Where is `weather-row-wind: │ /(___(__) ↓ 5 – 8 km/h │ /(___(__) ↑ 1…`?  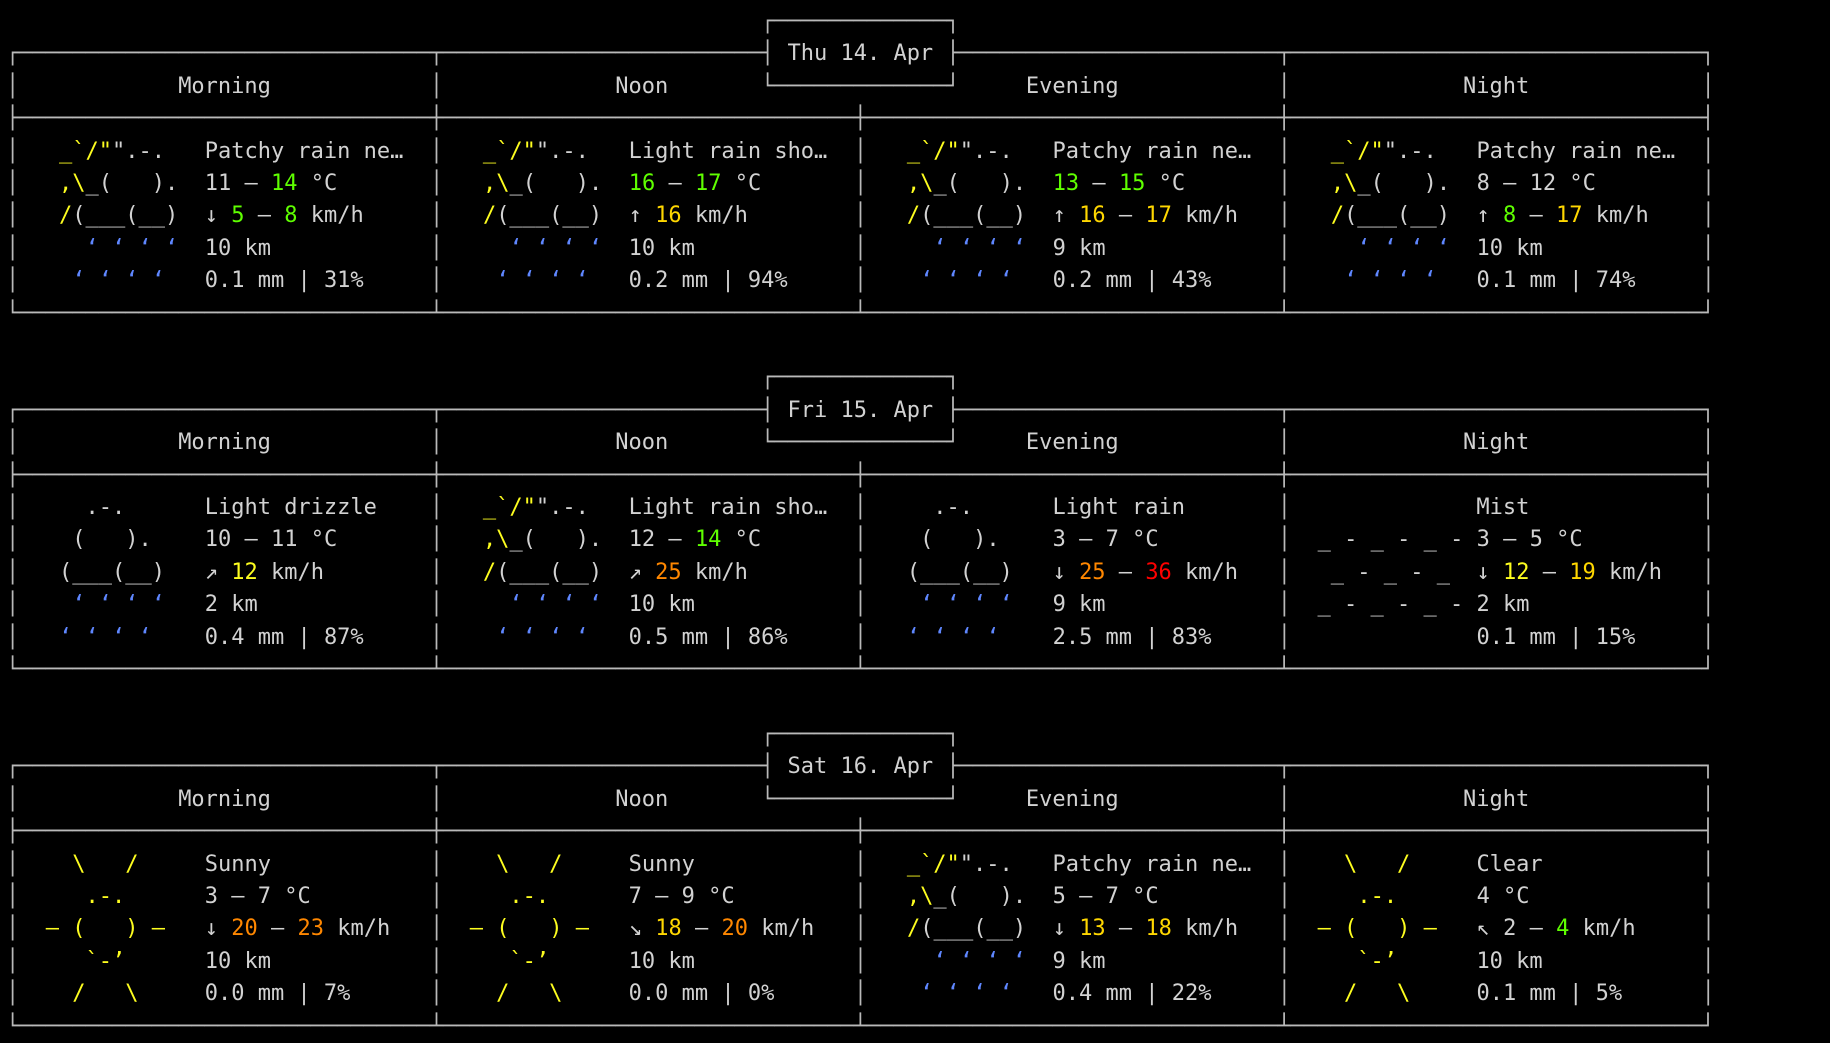
weather-row-wind: │ /(___(__) ↓ 5 – 8 km/h │ /(___(__) ↑ 1… is located at coordinates (860, 216).